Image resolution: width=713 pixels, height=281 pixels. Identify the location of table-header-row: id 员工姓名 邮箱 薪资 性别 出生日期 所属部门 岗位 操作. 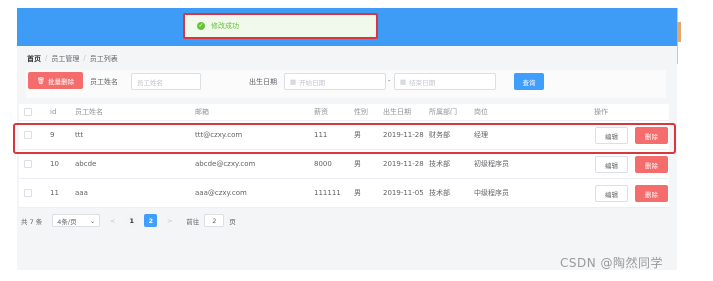
(344, 112).